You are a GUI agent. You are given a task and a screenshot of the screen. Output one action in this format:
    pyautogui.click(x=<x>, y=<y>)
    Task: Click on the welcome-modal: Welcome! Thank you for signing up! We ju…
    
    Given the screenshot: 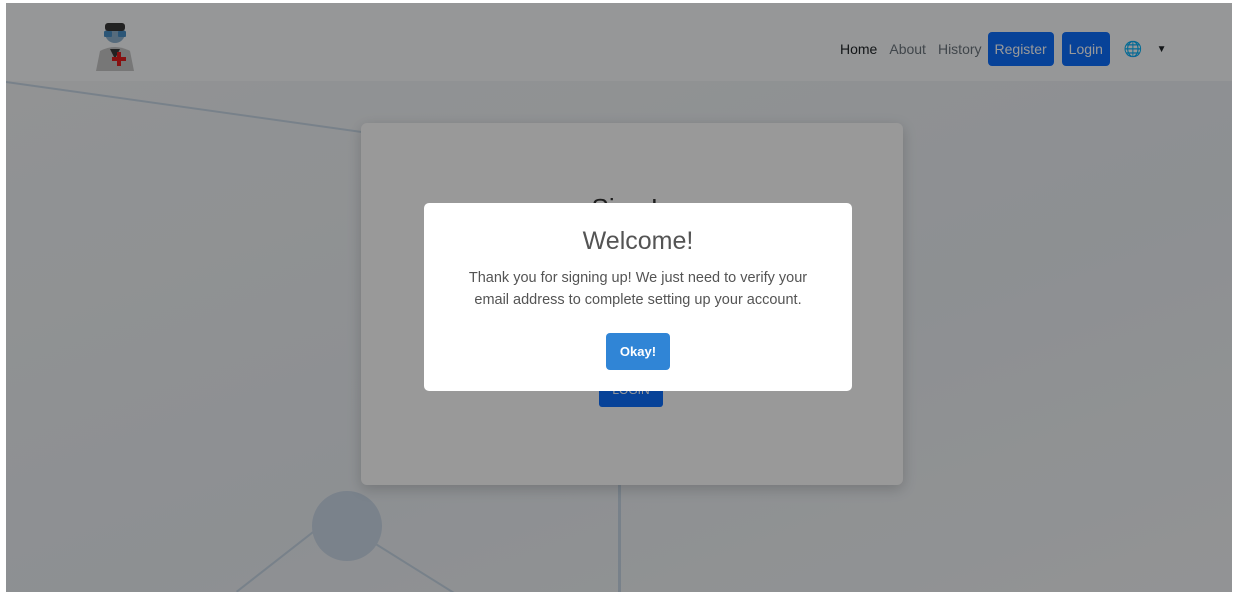 What is the action you would take?
    pyautogui.click(x=638, y=297)
    